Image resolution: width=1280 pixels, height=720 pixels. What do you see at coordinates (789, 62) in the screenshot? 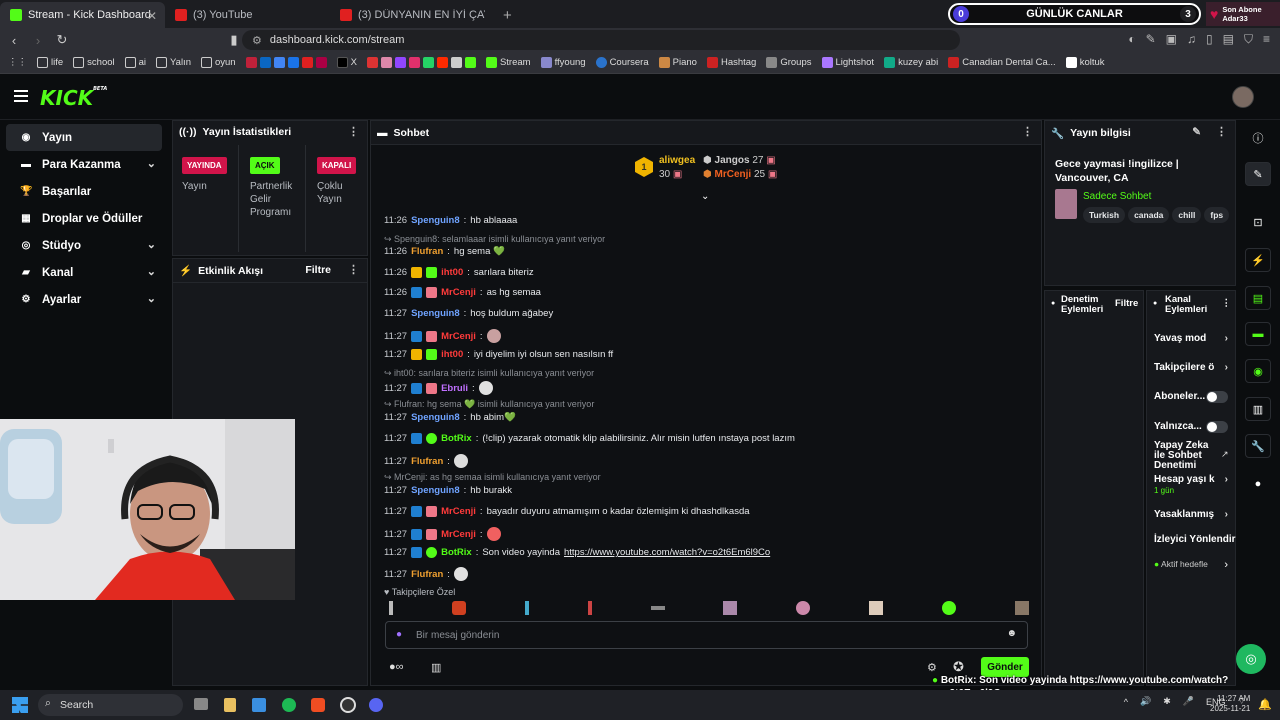
I see `bookmark-groups: Groups` at bounding box center [789, 62].